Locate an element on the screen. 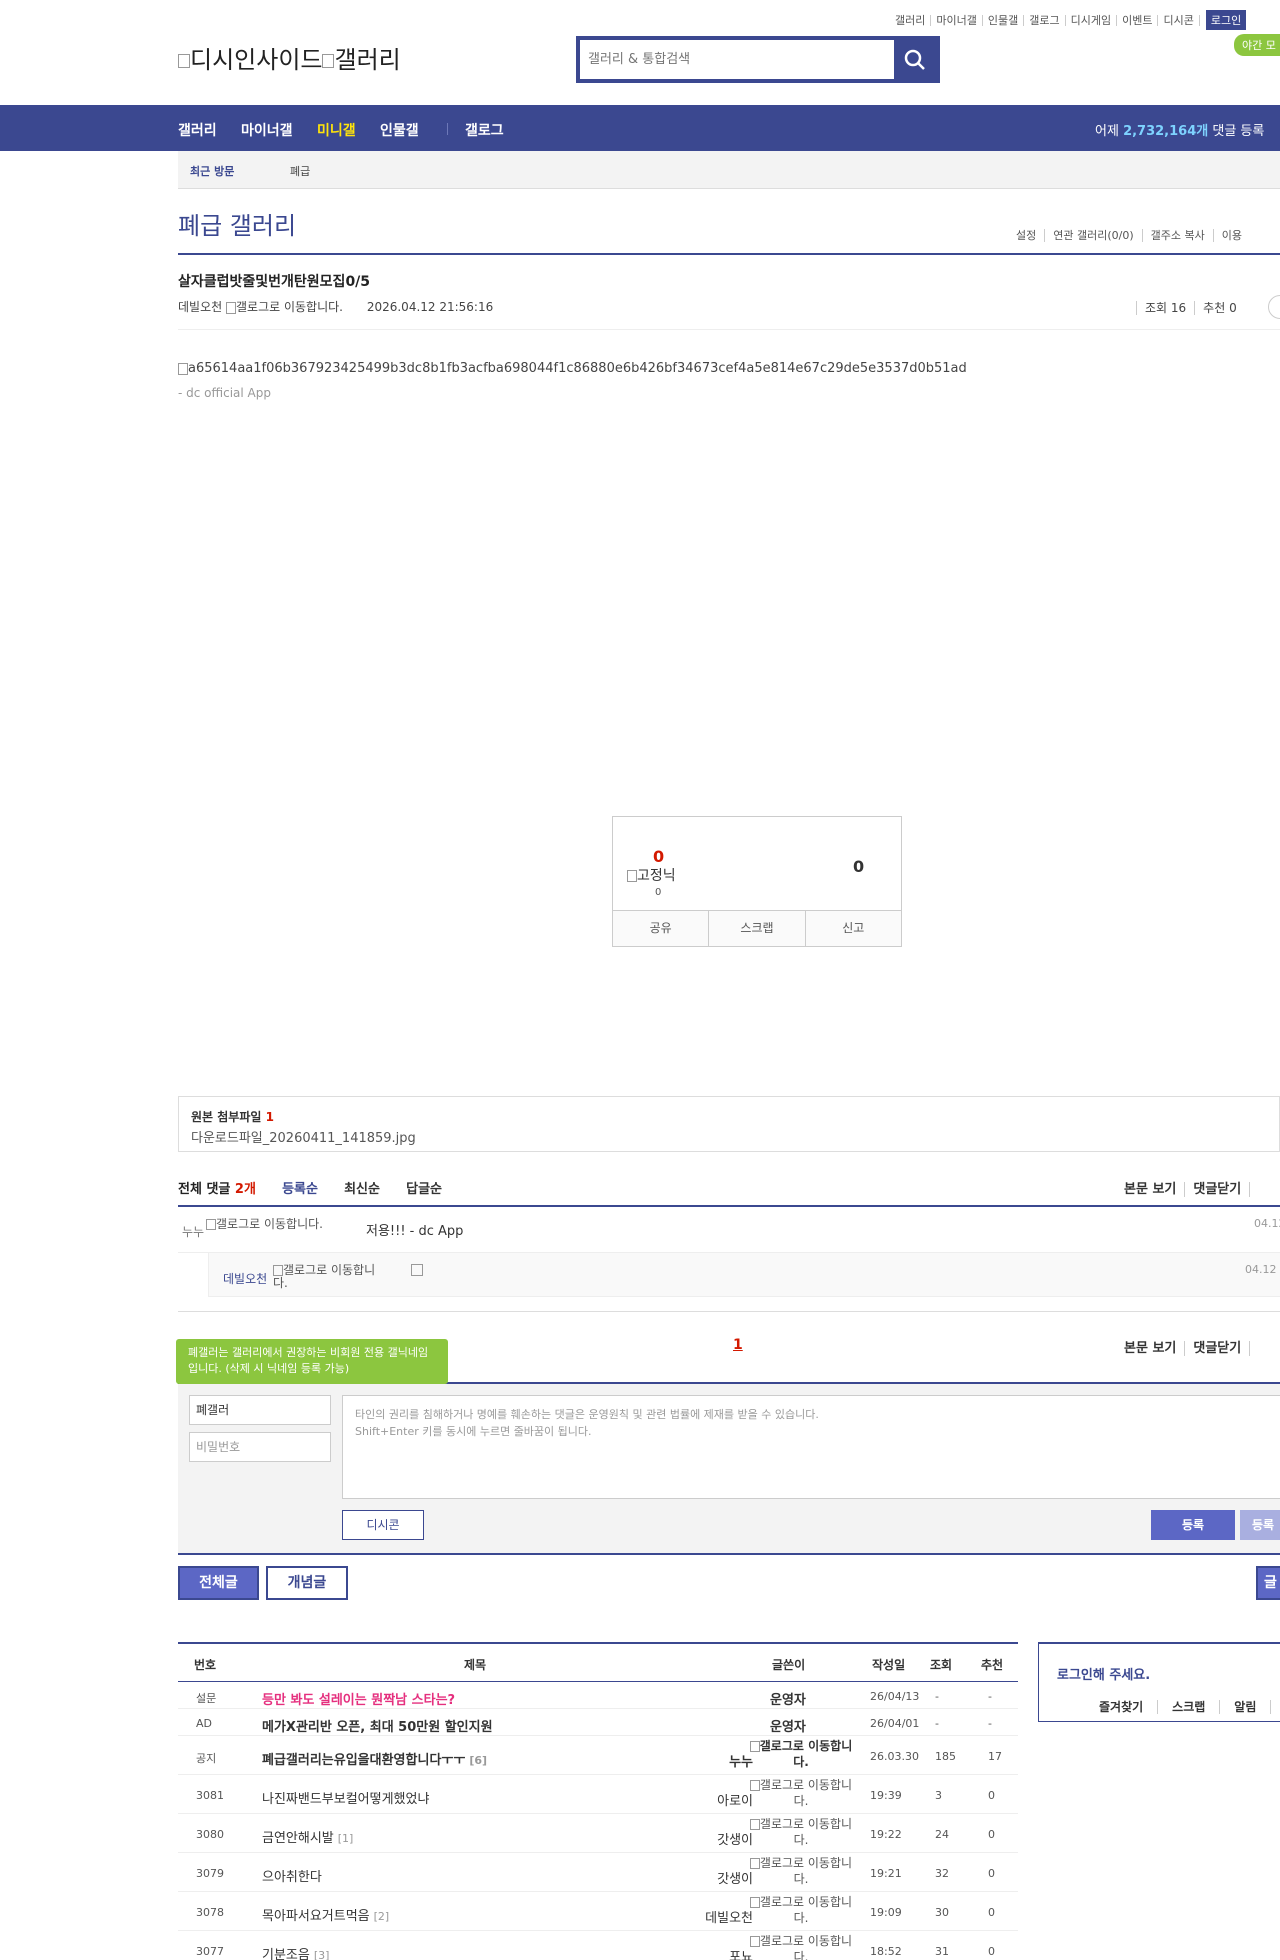  post-title-link: 등만 봐도 설레이는 뭔짝남 스타는? is located at coordinates (360, 1698).